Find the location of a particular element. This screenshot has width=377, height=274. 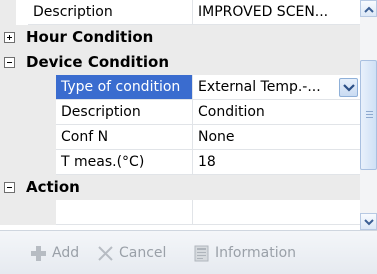

category-header: Device Condition is located at coordinates (180, 62).